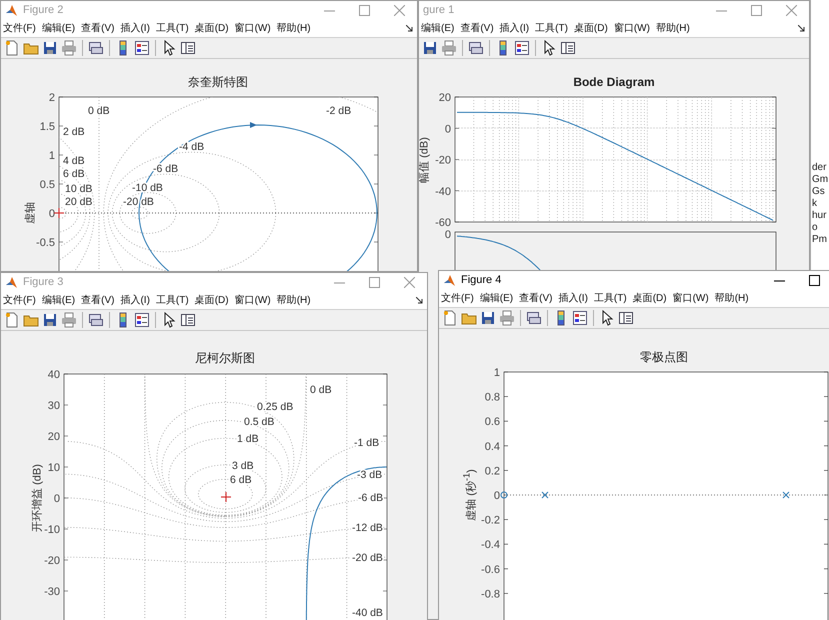 This screenshot has height=620, width=829. I want to click on grid-label: 0 dB, so click(321, 390).